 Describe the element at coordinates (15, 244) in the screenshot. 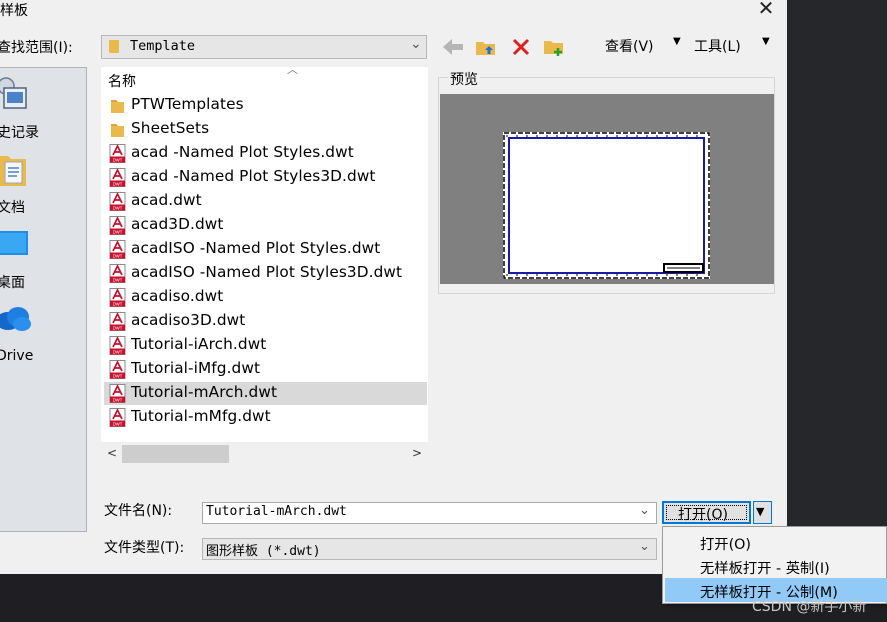

I see `desktop-icon` at that location.